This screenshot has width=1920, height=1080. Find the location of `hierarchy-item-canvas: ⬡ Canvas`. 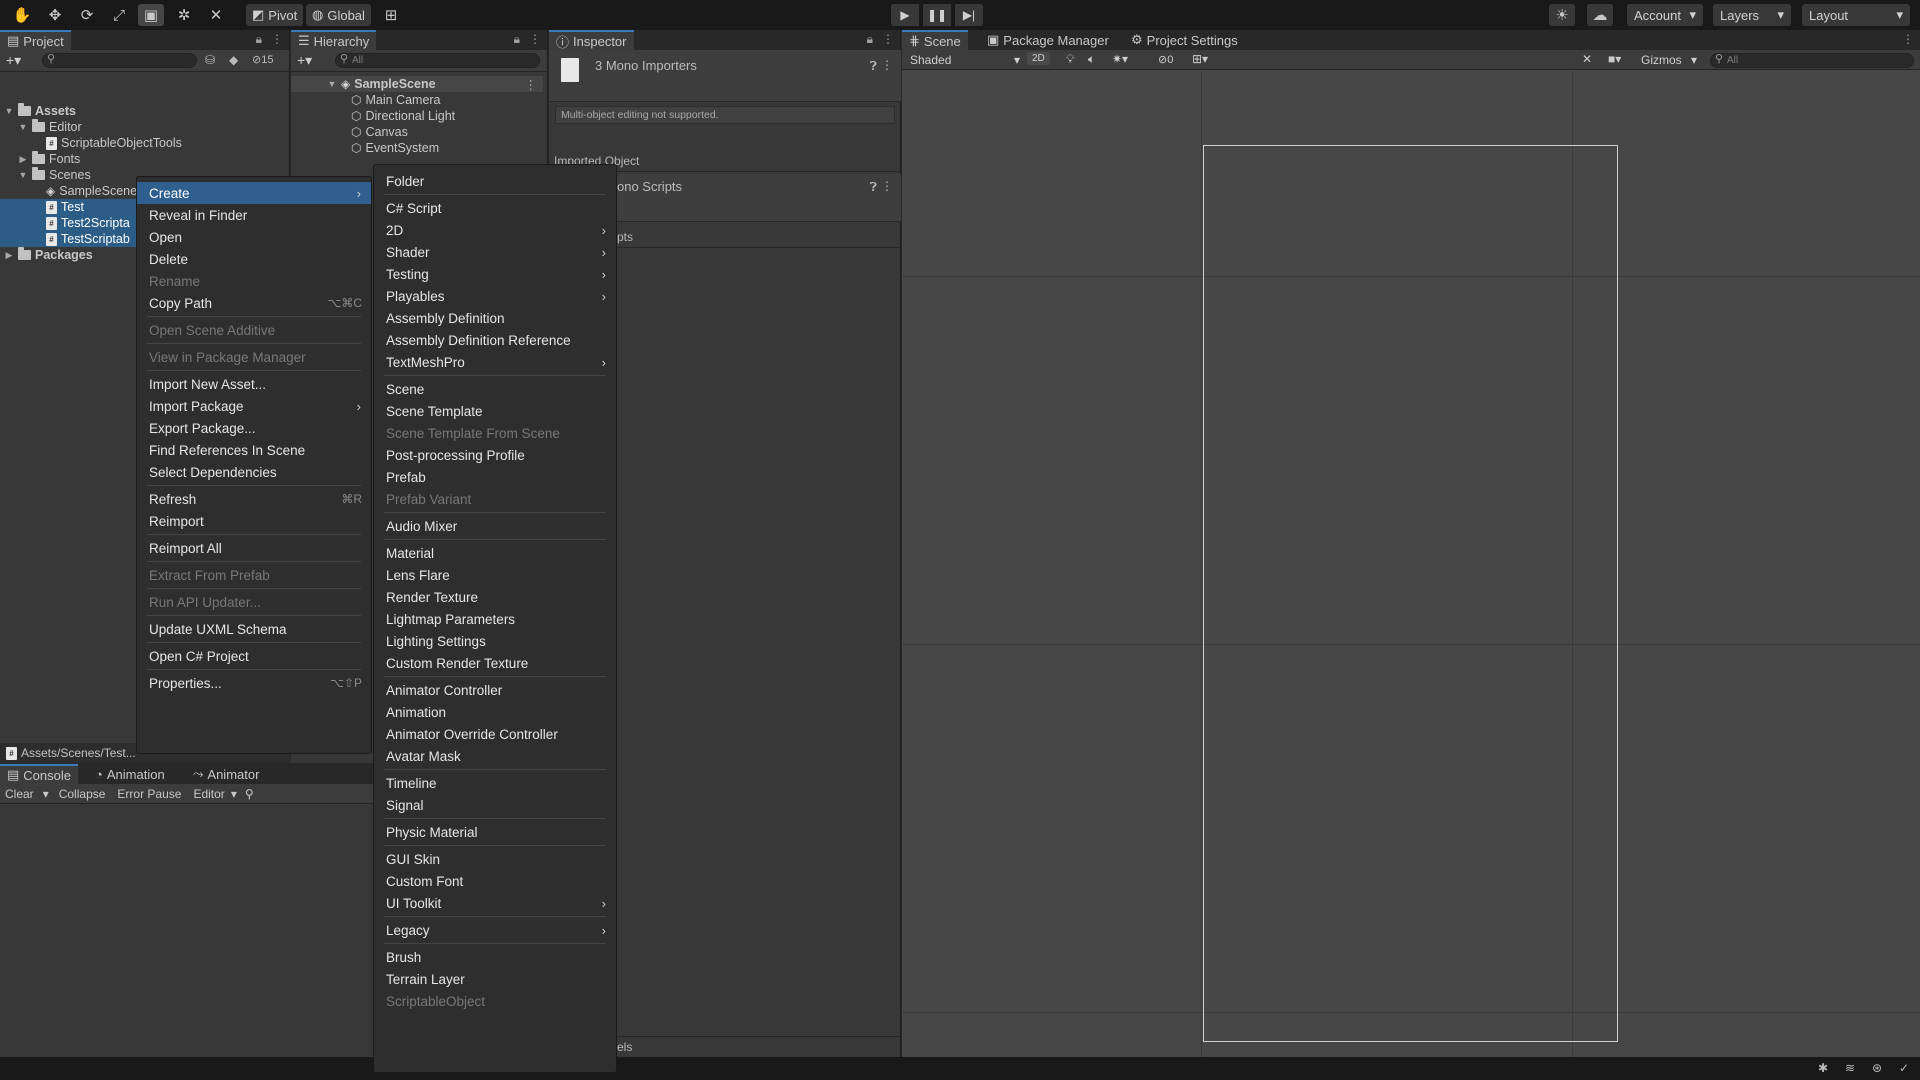

hierarchy-item-canvas: ⬡ Canvas is located at coordinates (417, 132).